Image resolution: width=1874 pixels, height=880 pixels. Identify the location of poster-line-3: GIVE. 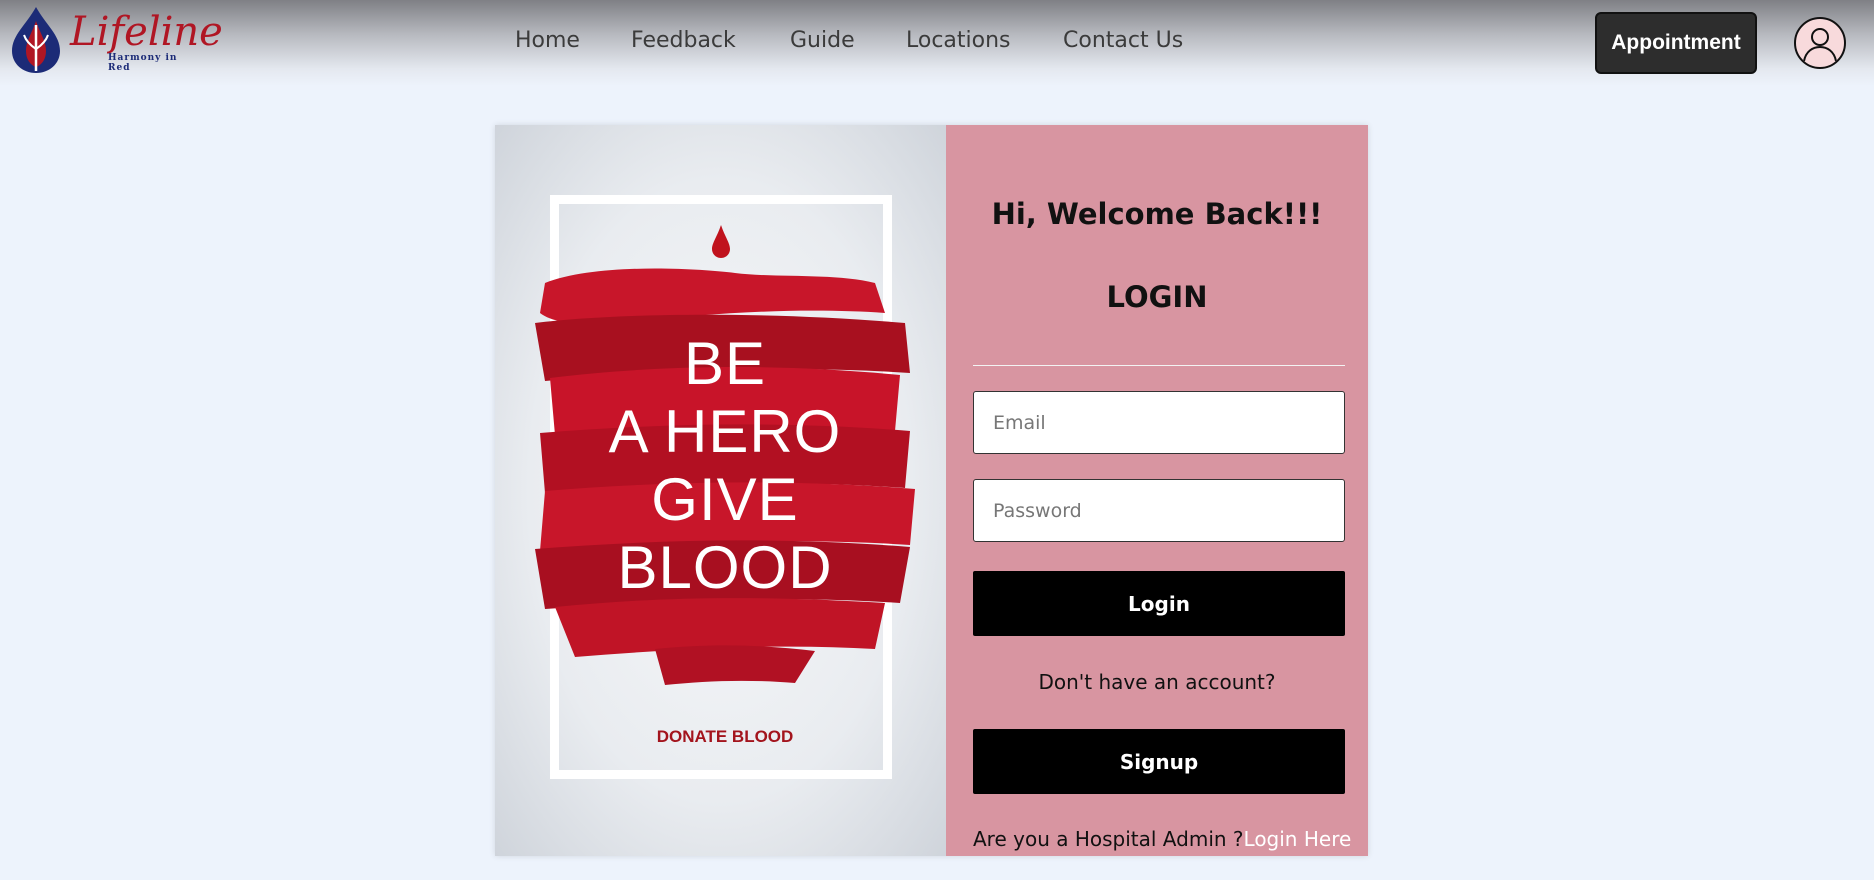
(725, 499).